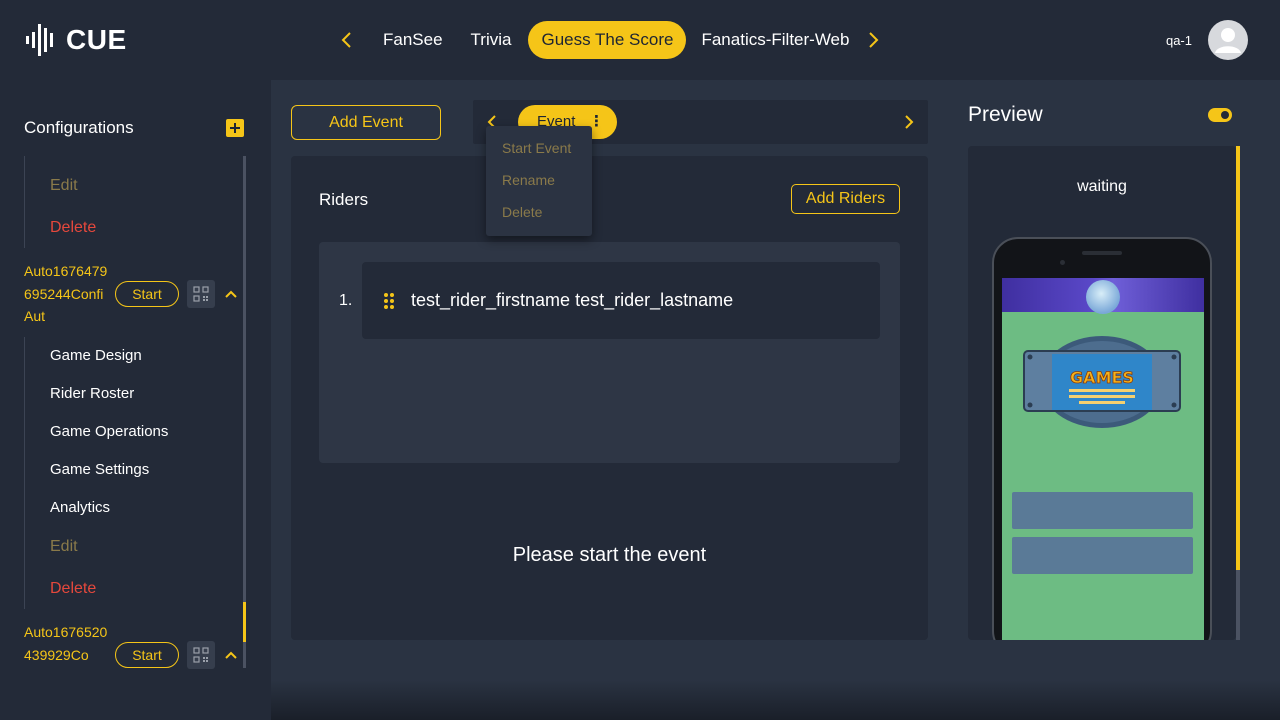 This screenshot has height=720, width=1280. I want to click on preview-scrollbar-thumb, so click(1238, 358).